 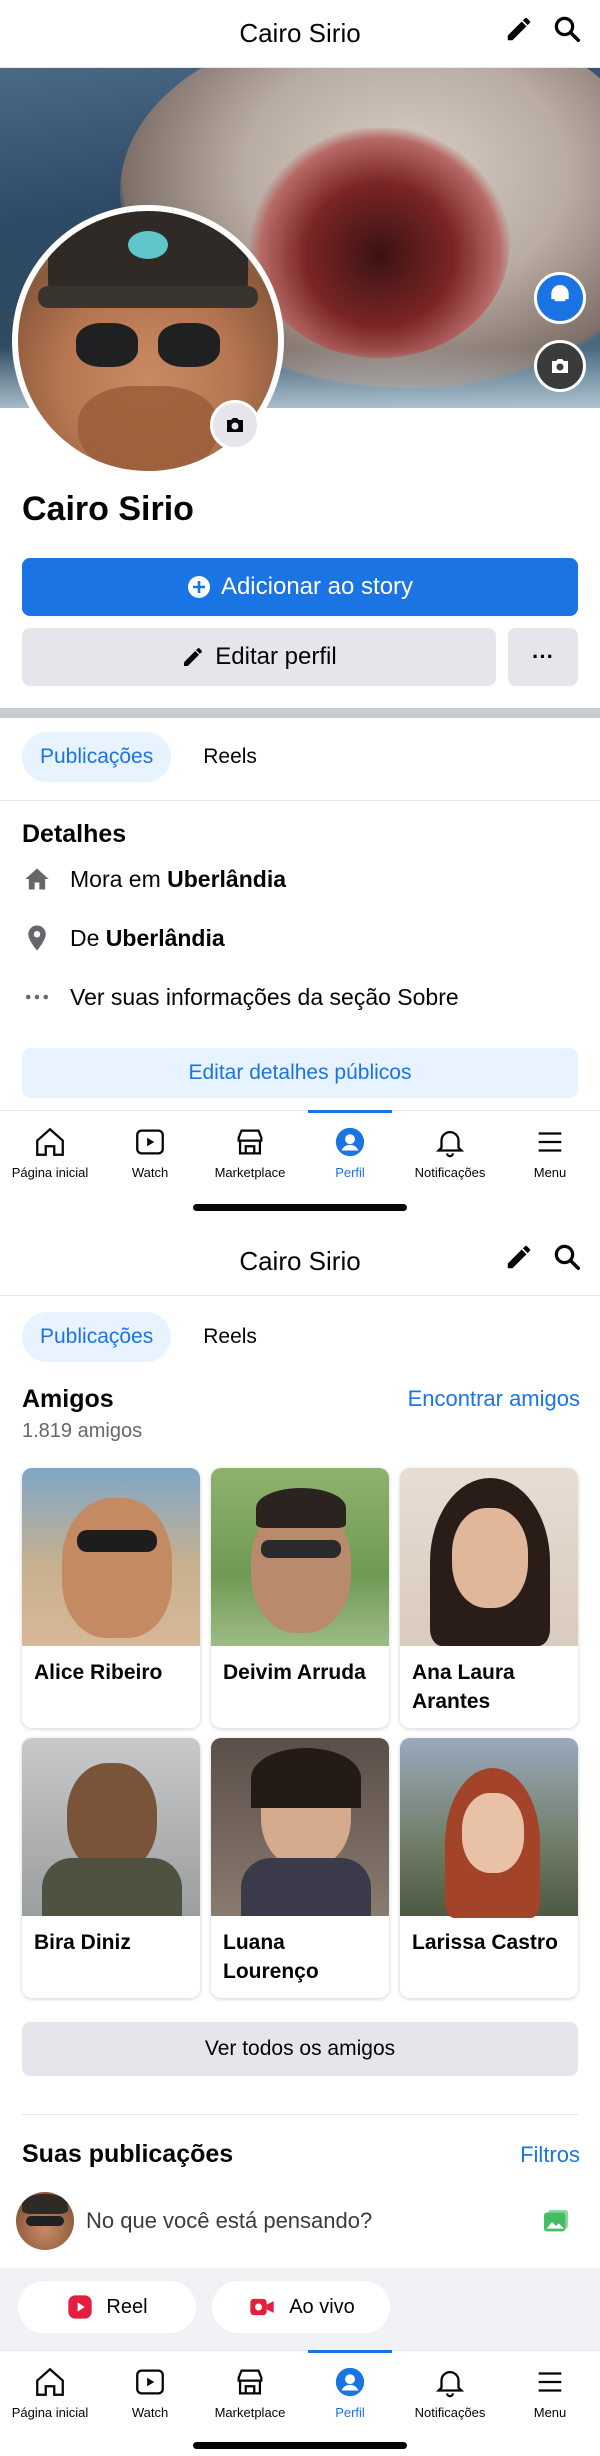 I want to click on profile-tabs: Publicações Reels, so click(x=148, y=757).